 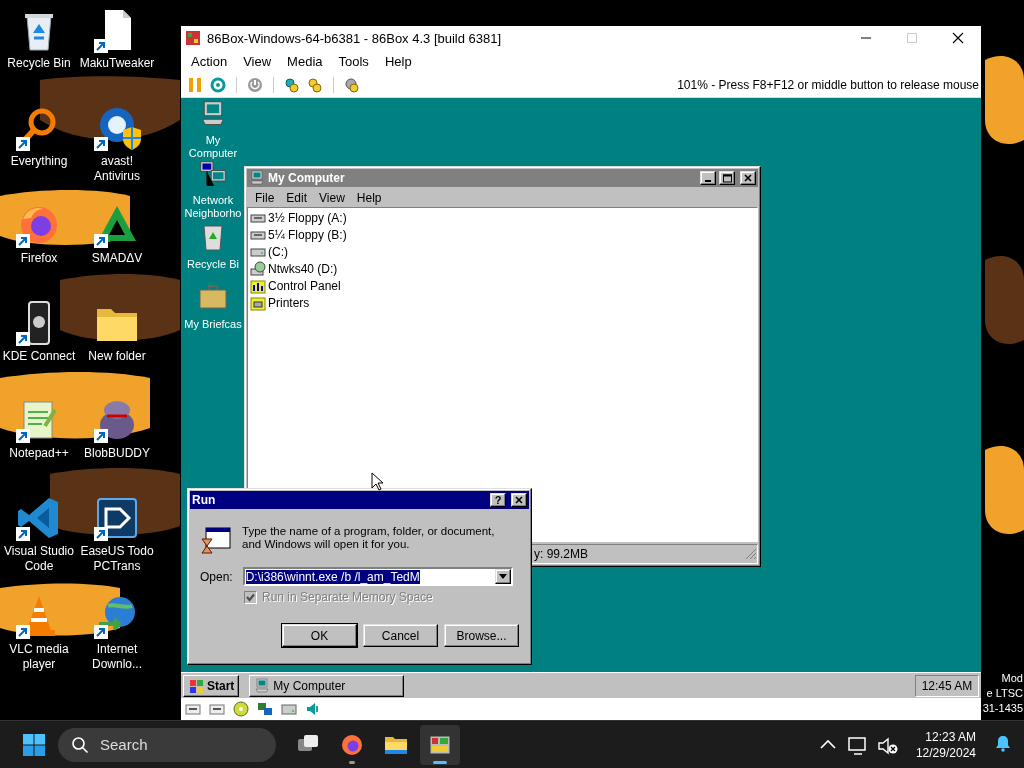 What do you see at coordinates (213, 207) in the screenshot?
I see `icon-label: Network Neighborho` at bounding box center [213, 207].